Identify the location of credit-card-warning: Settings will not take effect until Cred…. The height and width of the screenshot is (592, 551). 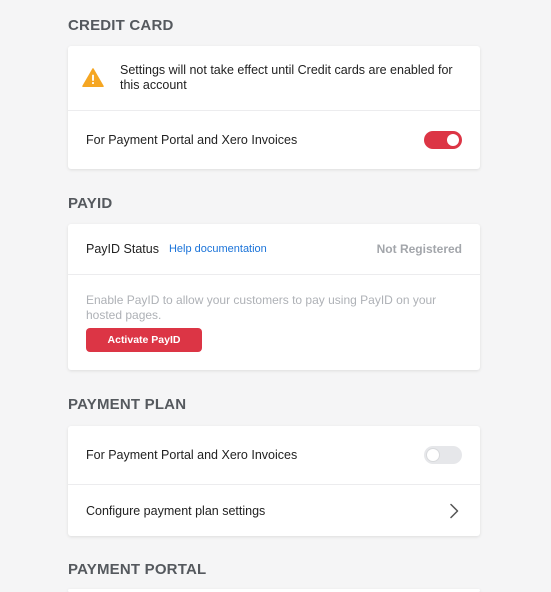
(274, 78).